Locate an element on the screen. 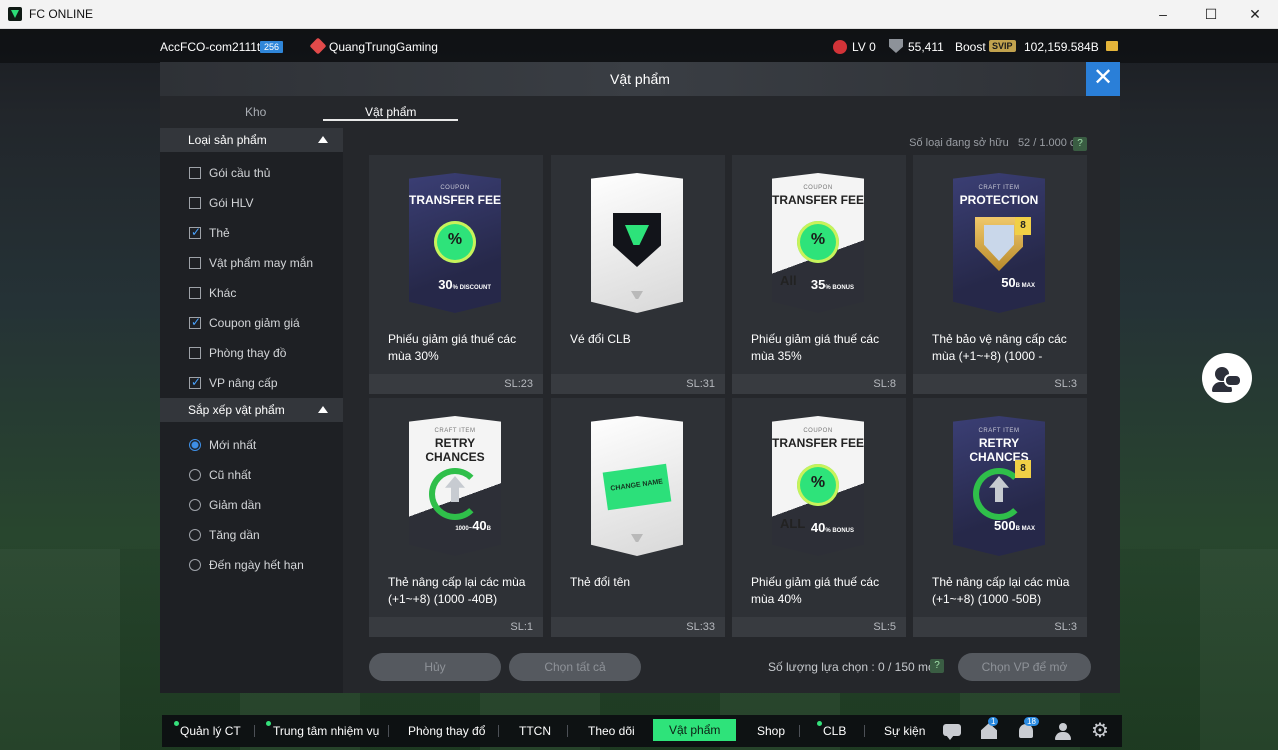 The height and width of the screenshot is (750, 1278). nav-phong-thay-do: Phòng thay đổ is located at coordinates (446, 731).